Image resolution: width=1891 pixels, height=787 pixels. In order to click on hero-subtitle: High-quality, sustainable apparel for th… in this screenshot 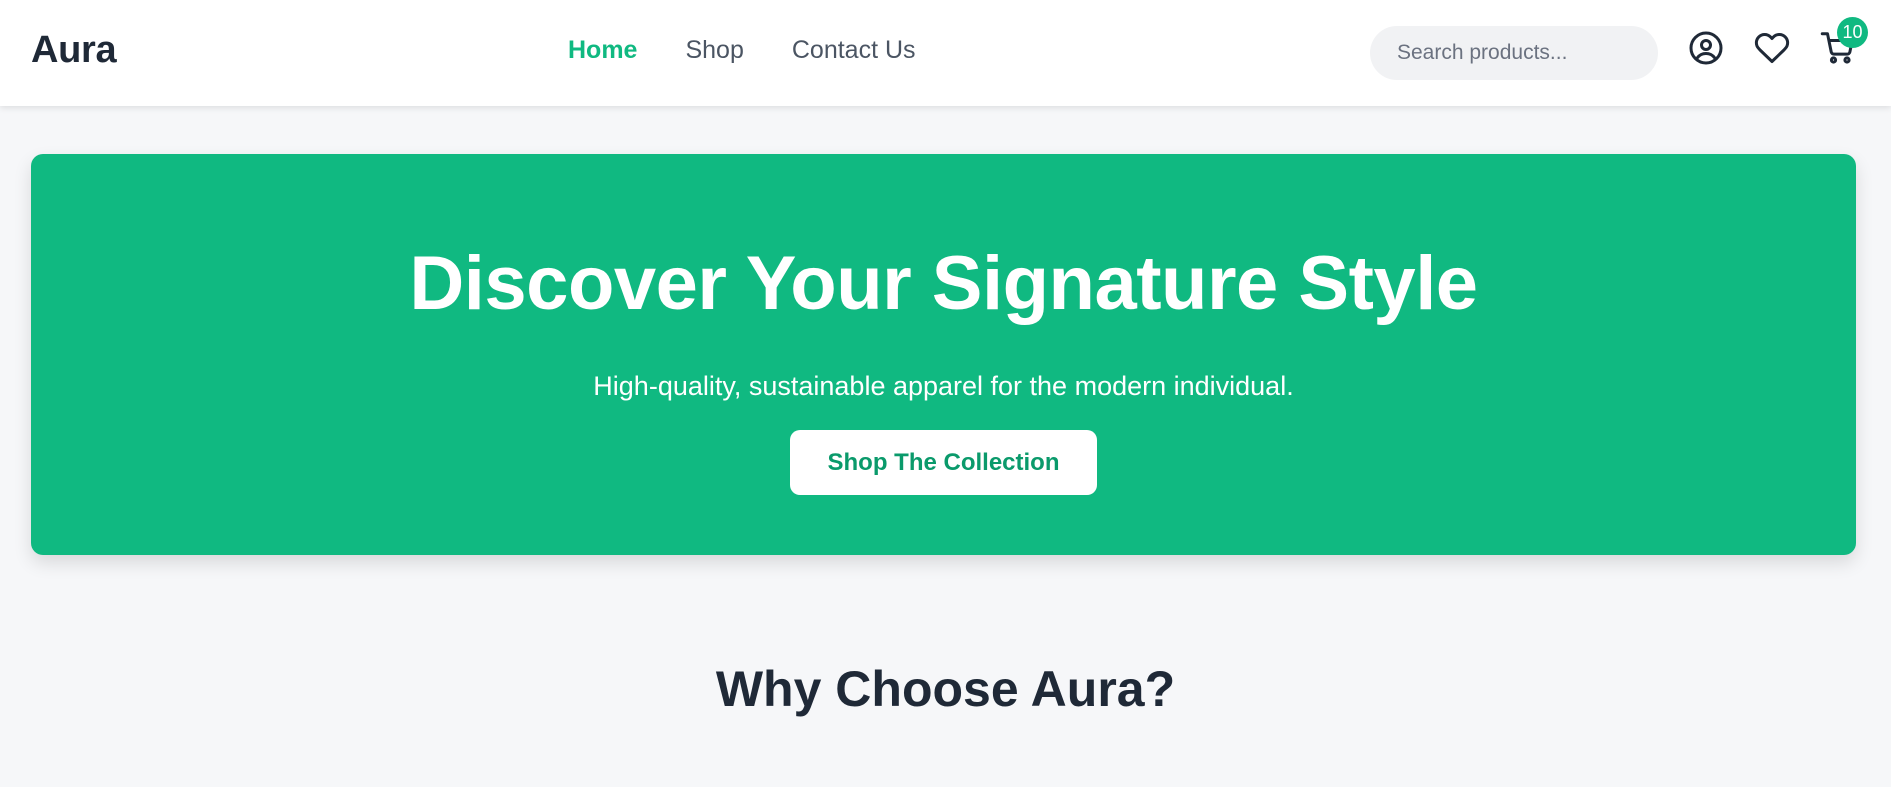, I will do `click(943, 386)`.